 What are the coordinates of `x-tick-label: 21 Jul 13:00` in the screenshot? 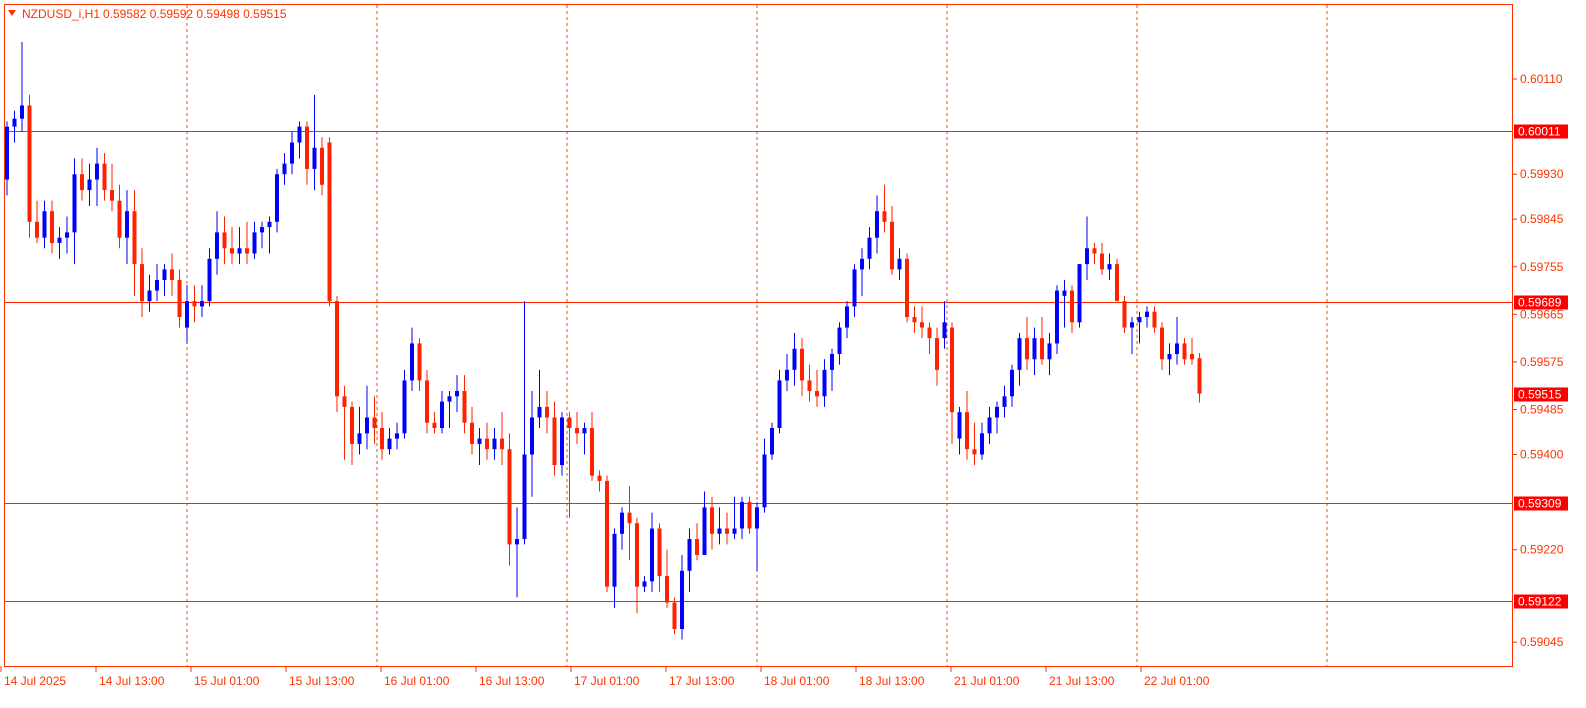 It's located at (1082, 681).